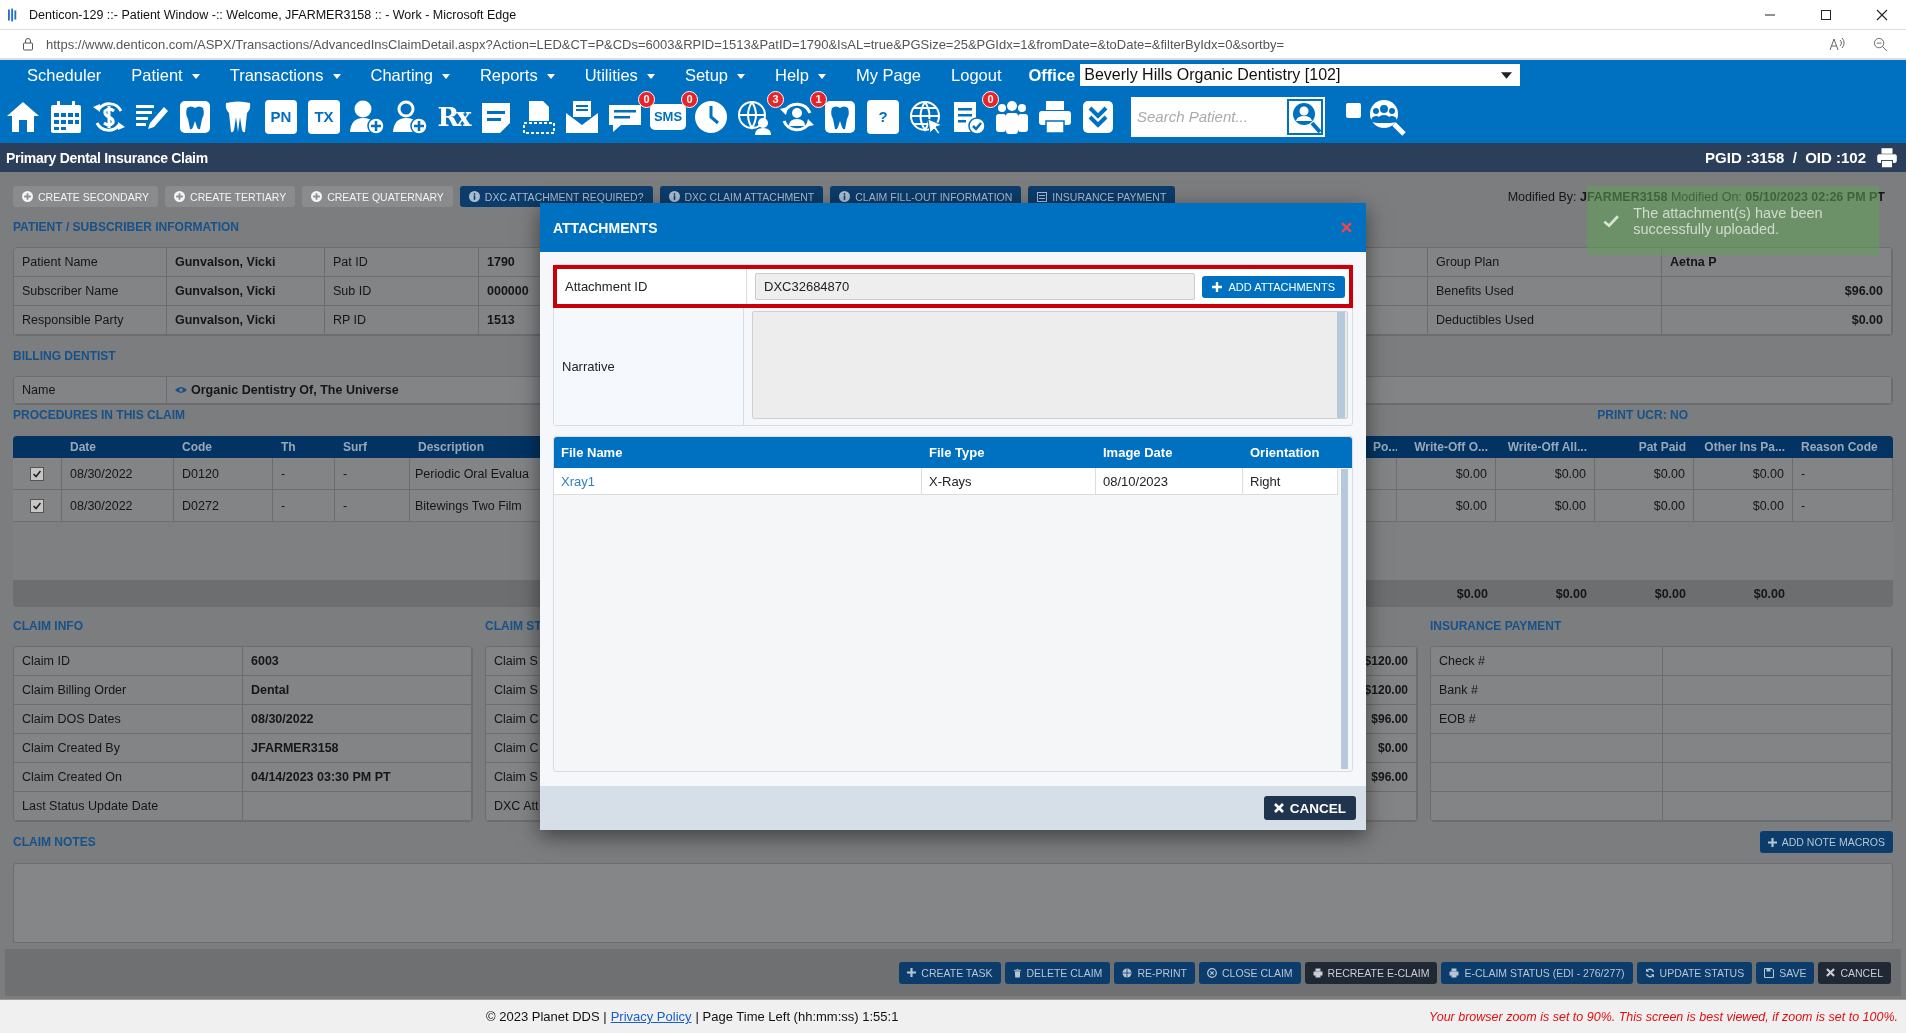 The image size is (1906, 1033). I want to click on footer-button: RE-PRINT, so click(1154, 972).